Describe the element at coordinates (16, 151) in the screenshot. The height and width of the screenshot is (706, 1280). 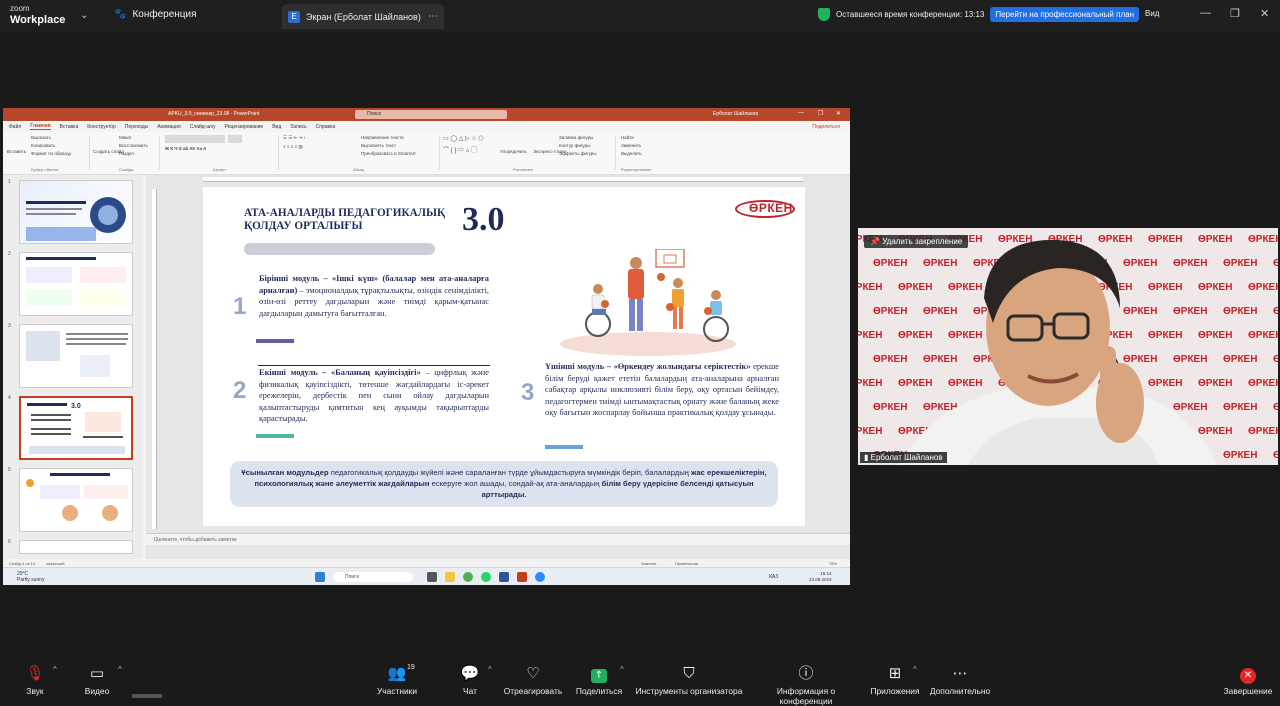
I see `paste-button: Вставить` at that location.